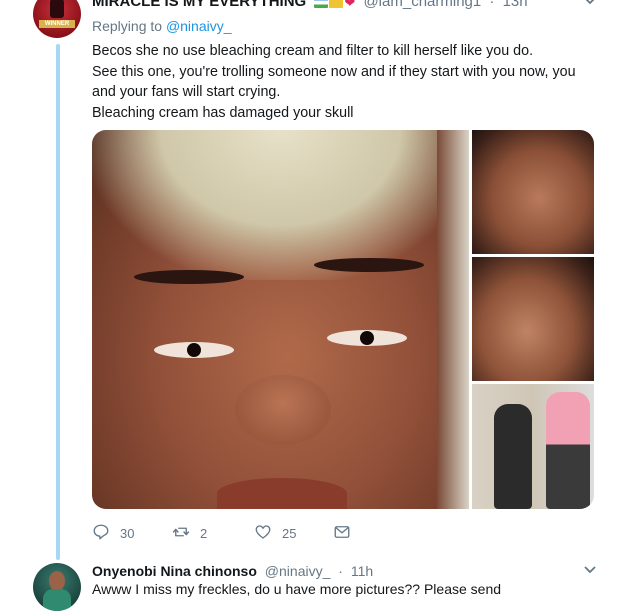  I want to click on avatar-face, so click(57, 581).